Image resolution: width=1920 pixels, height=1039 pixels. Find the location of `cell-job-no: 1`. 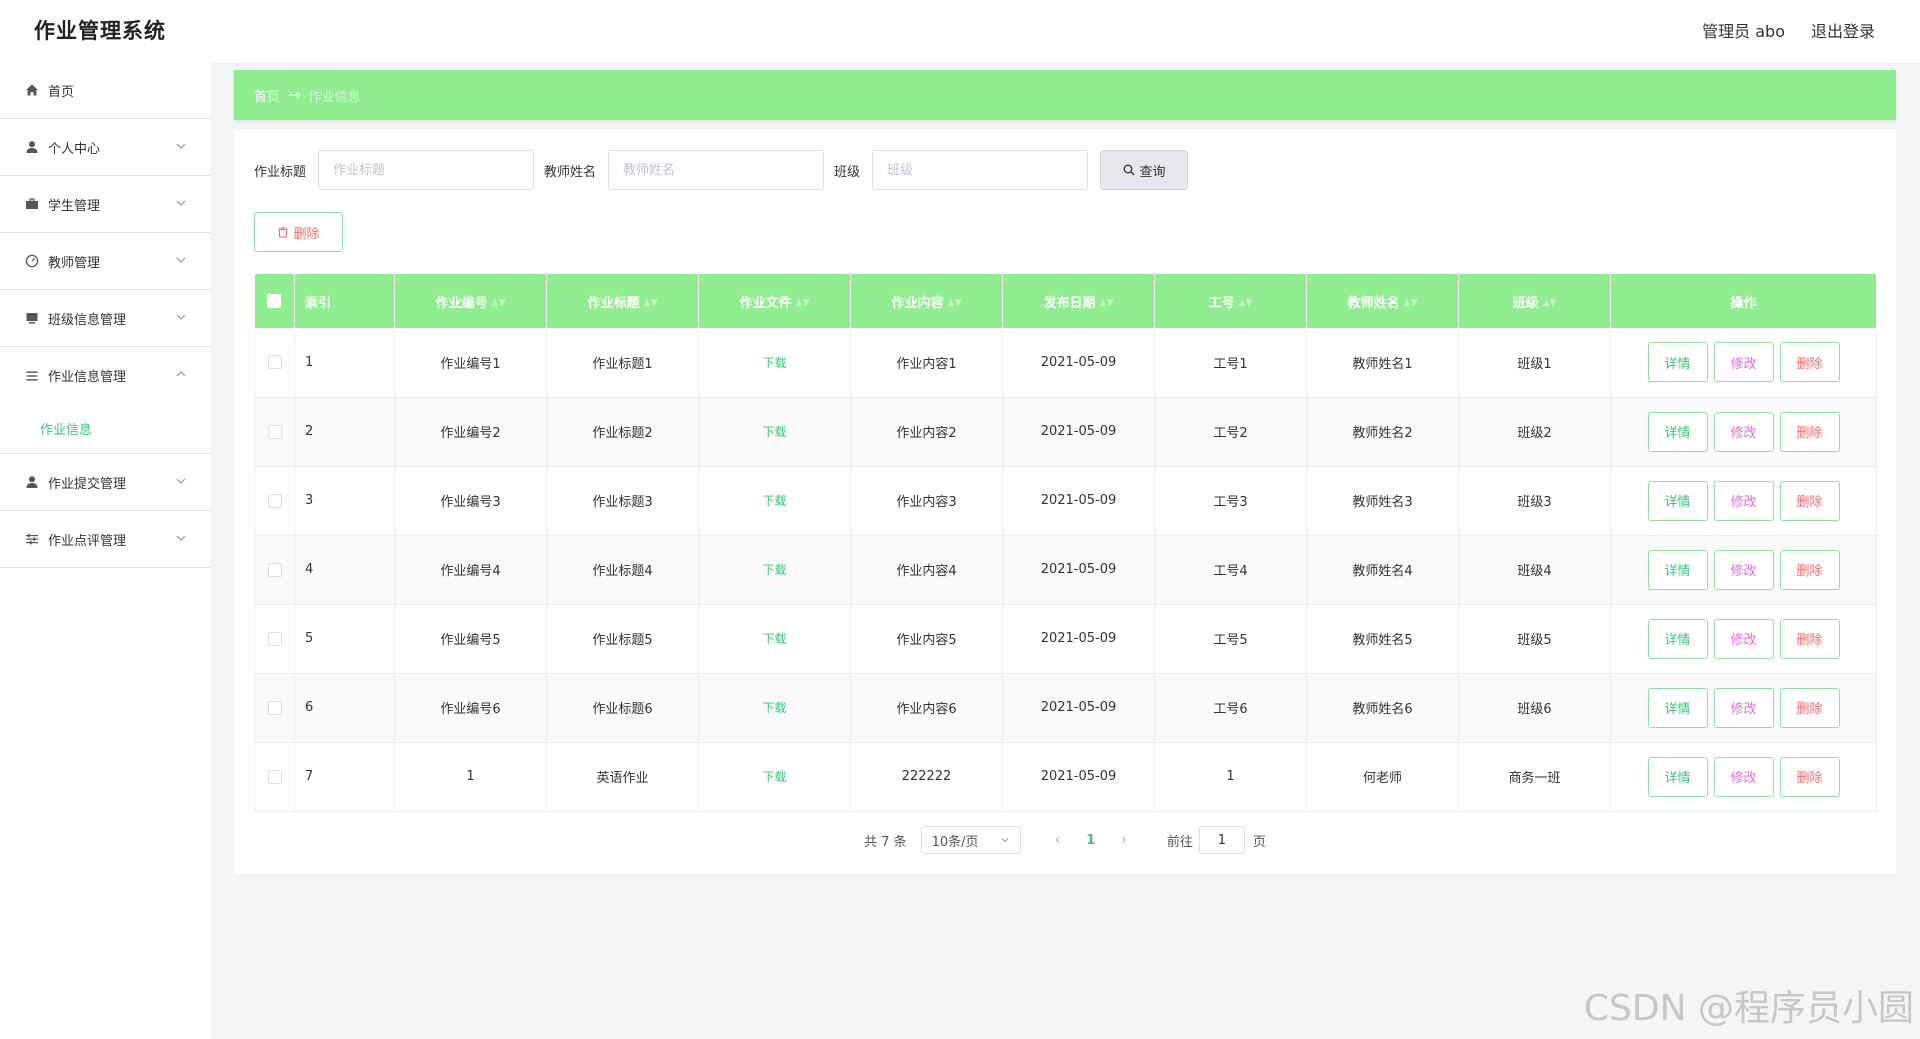

cell-job-no: 1 is located at coordinates (1230, 777).